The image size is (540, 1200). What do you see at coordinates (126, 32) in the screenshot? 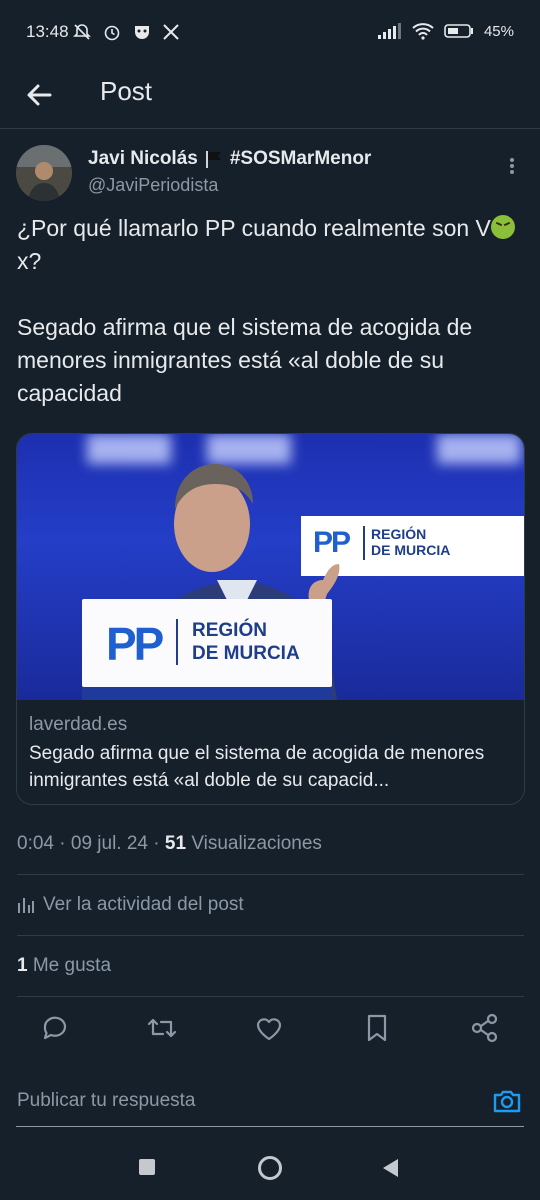
I see `status-notification-icons` at bounding box center [126, 32].